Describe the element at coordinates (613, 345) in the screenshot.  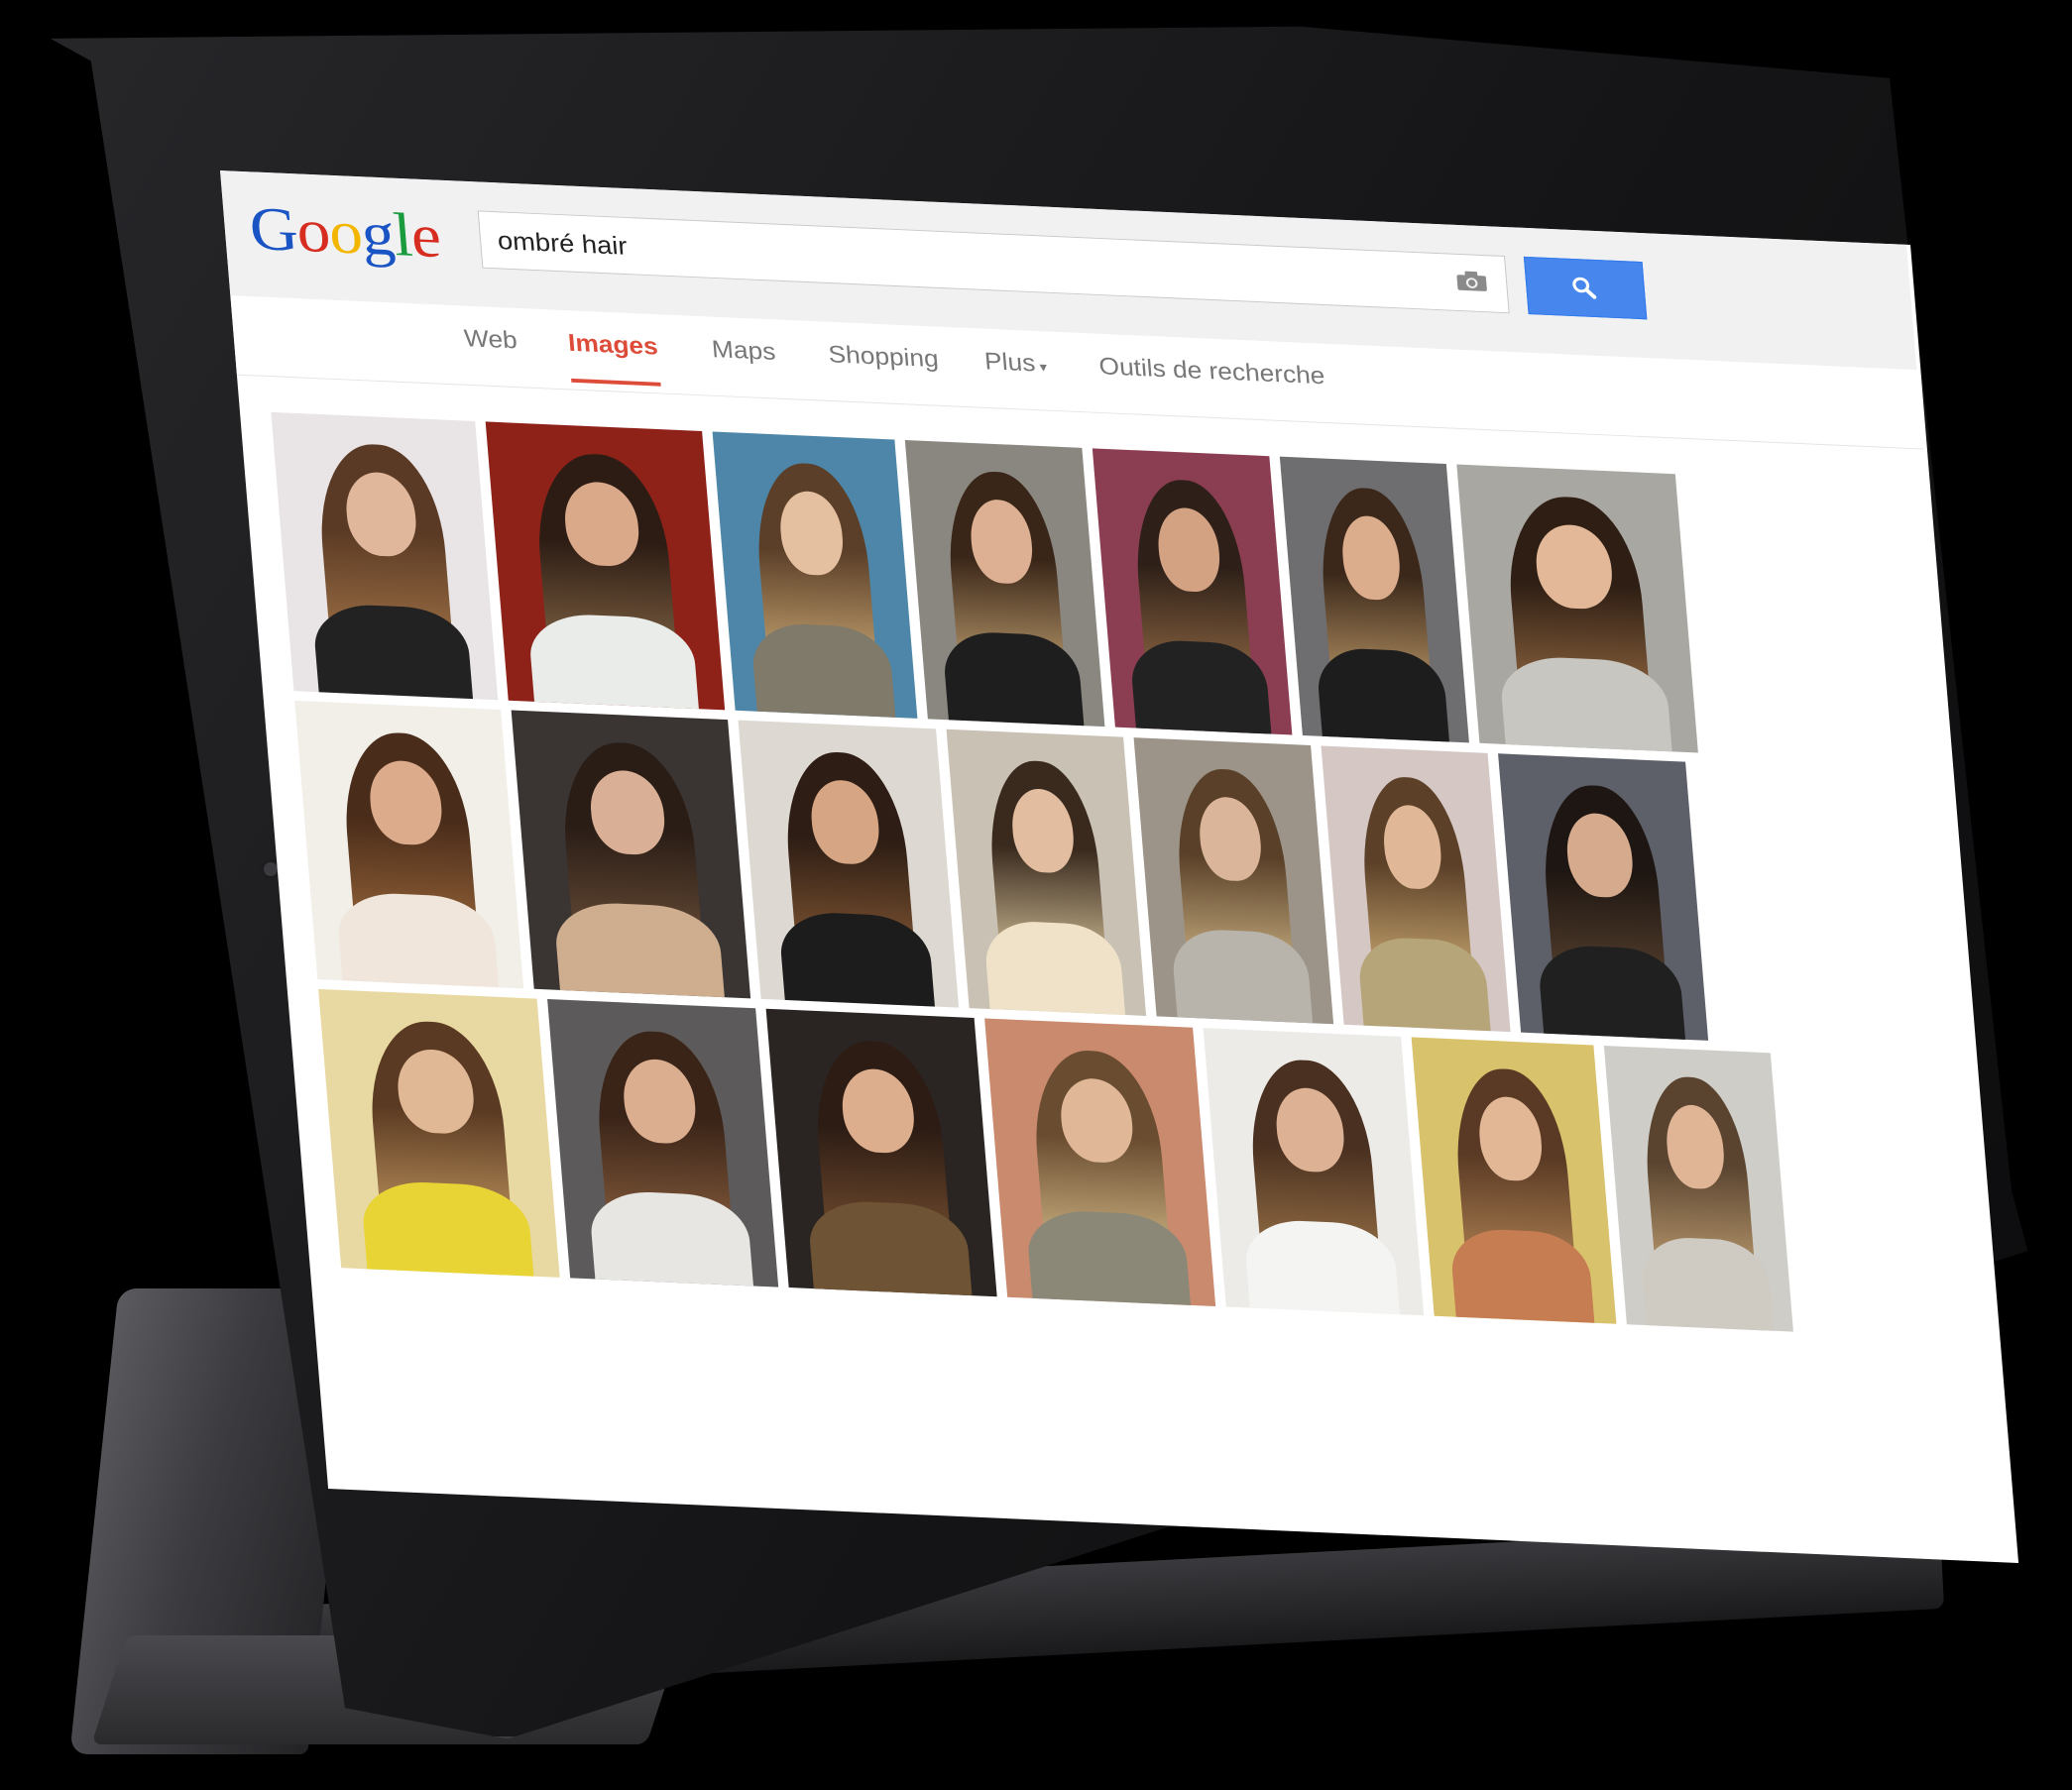
I see `tab-images-label: Images` at that location.